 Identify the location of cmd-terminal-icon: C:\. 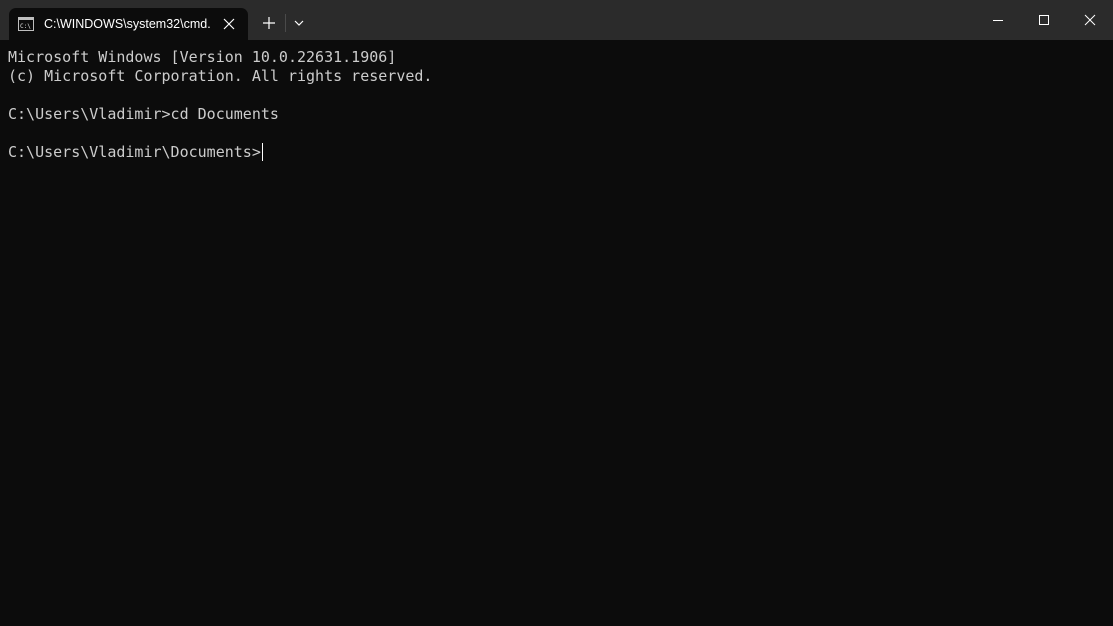
(26, 24).